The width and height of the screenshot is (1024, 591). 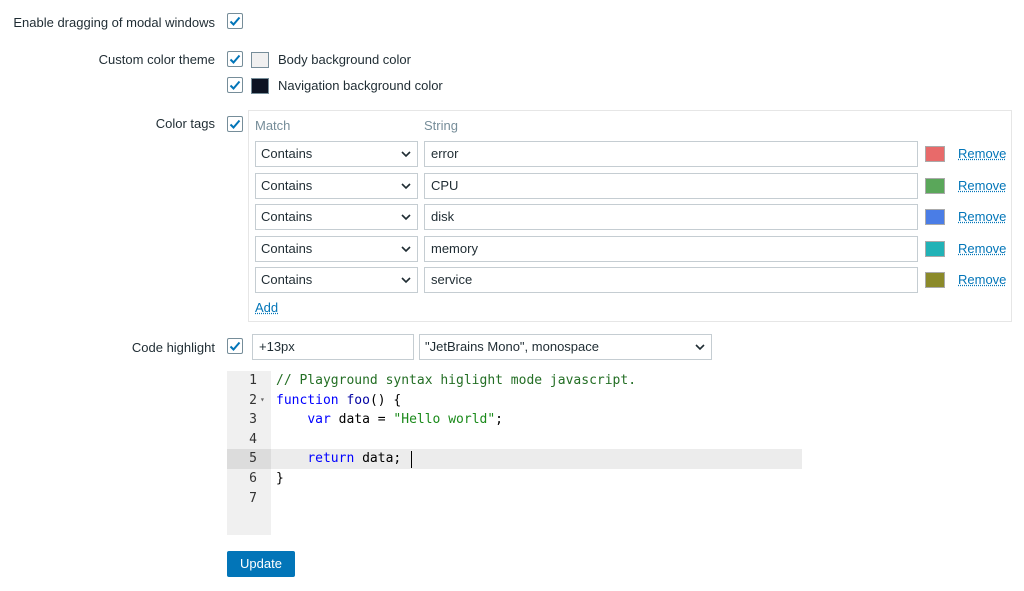 I want to click on string-input-value: CPU, so click(x=445, y=185).